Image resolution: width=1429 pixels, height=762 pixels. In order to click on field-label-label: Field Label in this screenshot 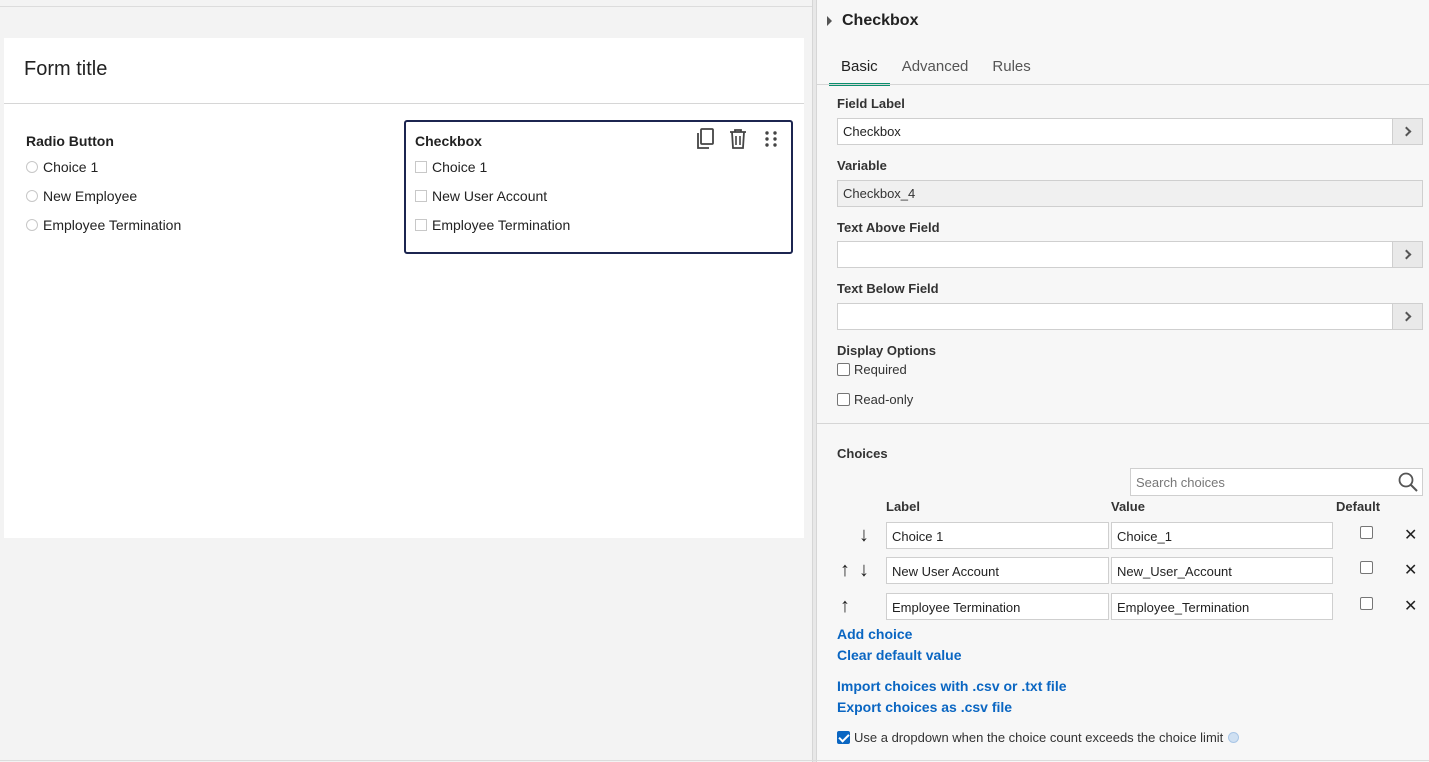, I will do `click(871, 103)`.